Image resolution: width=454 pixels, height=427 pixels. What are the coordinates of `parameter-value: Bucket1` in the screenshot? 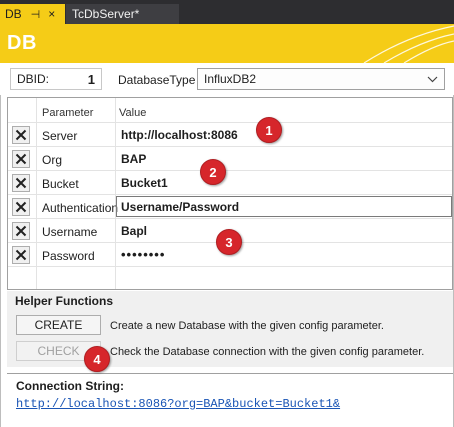 It's located at (144, 183).